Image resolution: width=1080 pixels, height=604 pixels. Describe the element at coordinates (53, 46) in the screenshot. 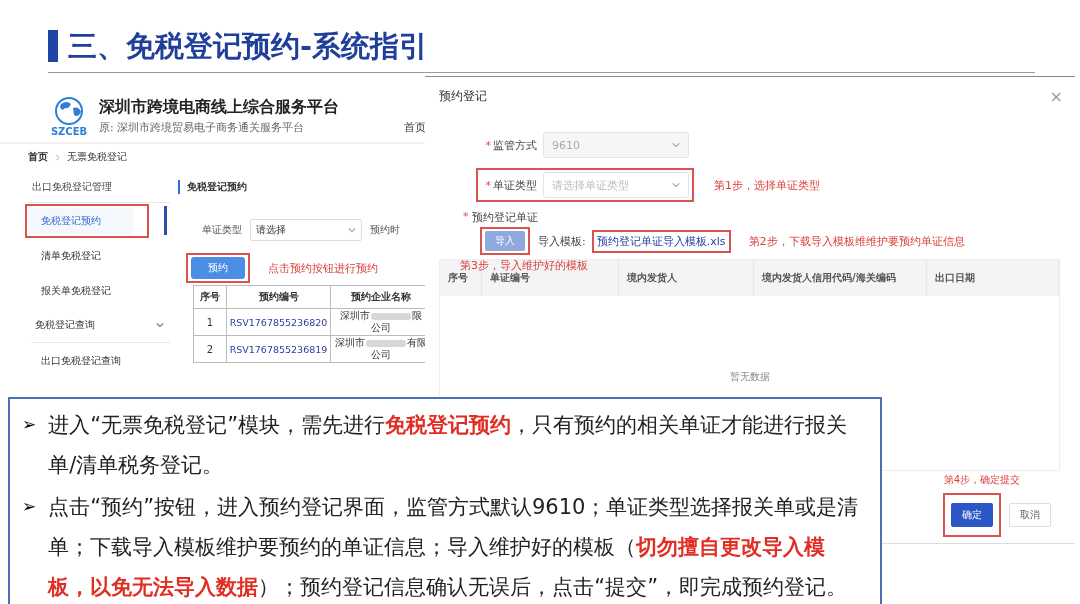

I see `title-accent-bar` at that location.